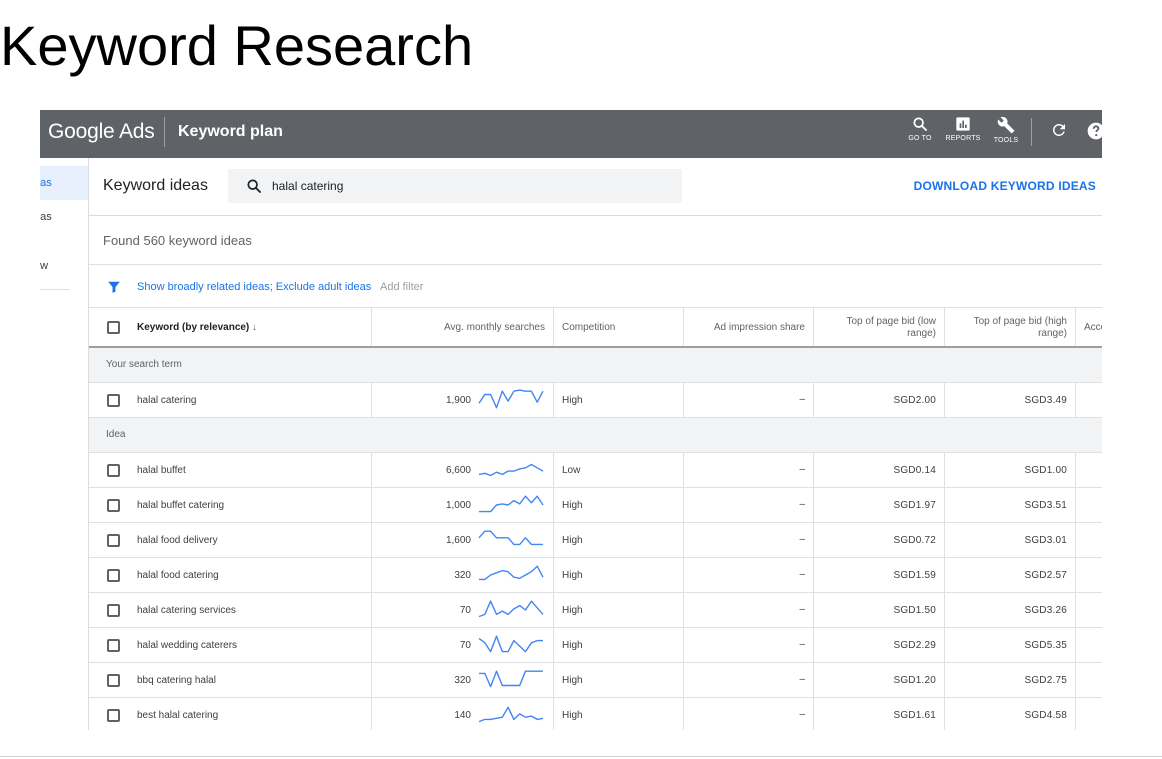  Describe the element at coordinates (1045, 645) in the screenshot. I see `bid-high-value: SGD5.35` at that location.